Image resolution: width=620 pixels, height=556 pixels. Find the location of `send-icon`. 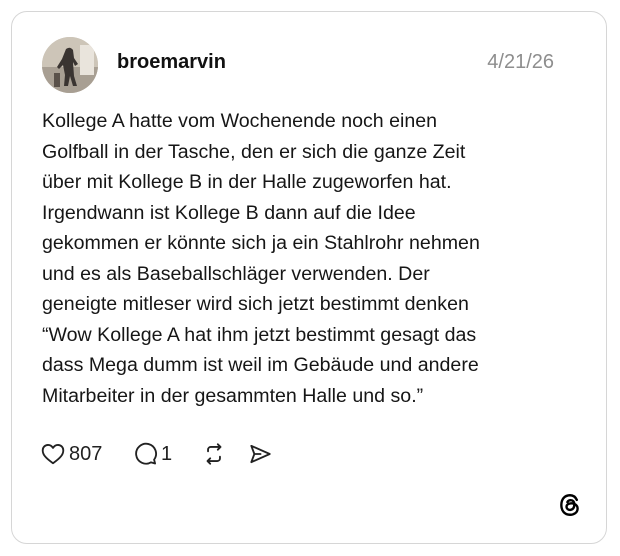

send-icon is located at coordinates (260, 454).